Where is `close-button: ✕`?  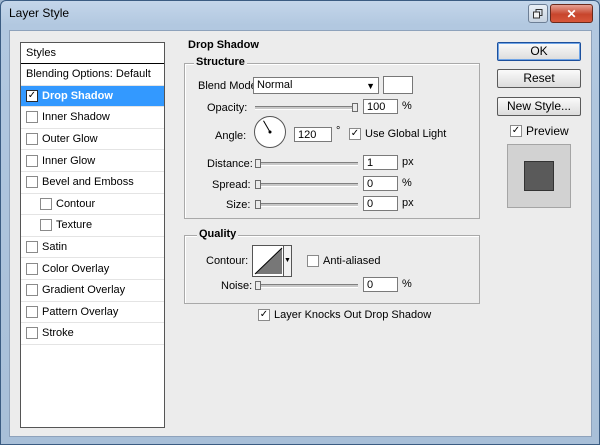 close-button: ✕ is located at coordinates (571, 13).